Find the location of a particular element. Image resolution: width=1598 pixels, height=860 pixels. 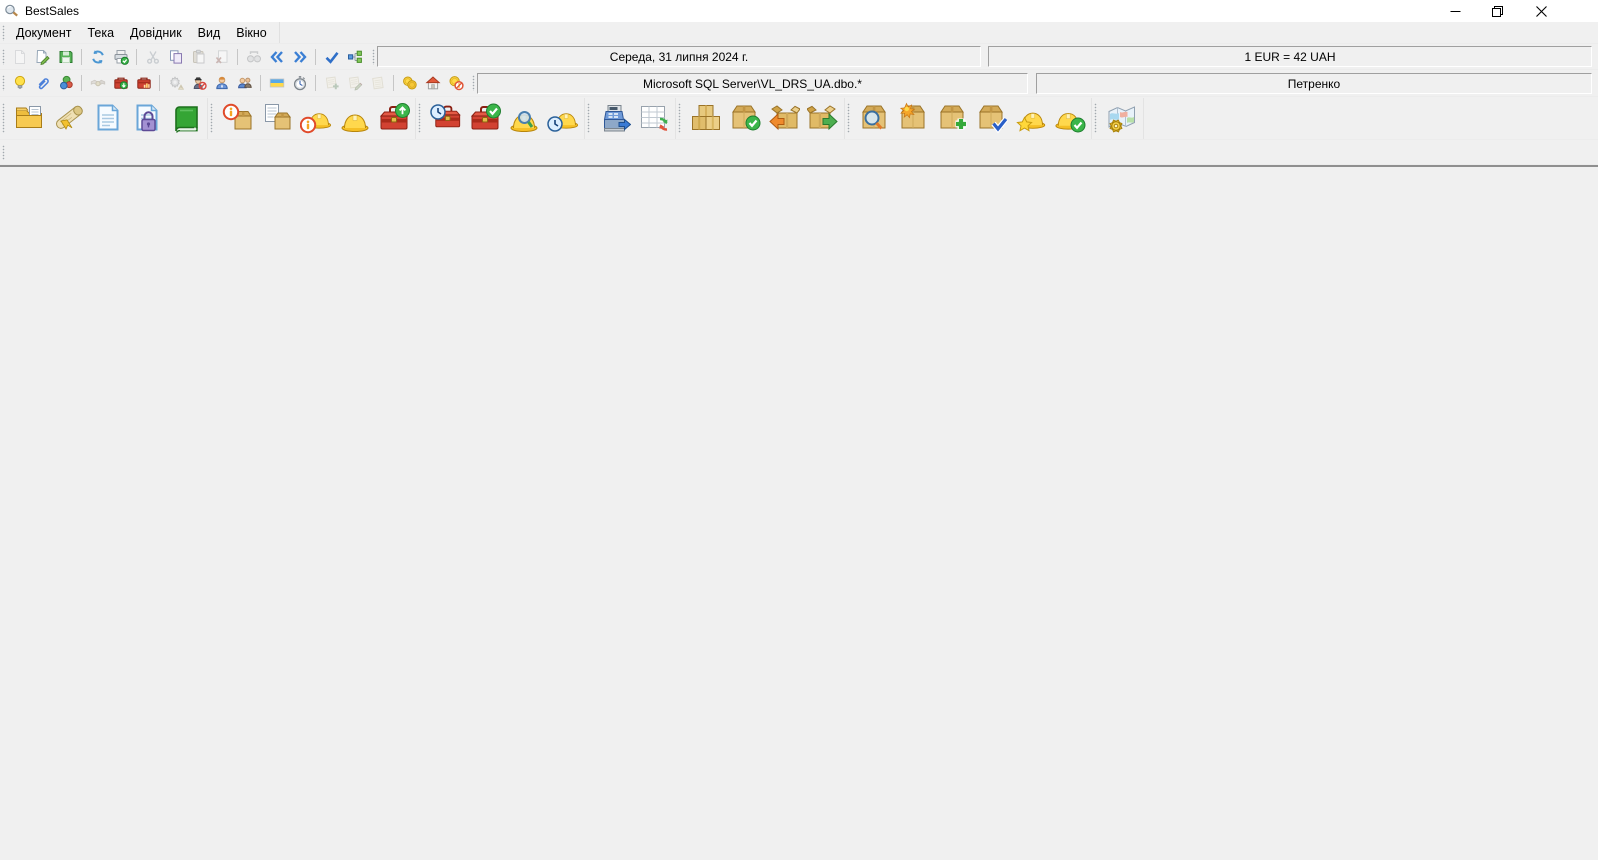

coin-blocked-icon is located at coordinates (456, 83).